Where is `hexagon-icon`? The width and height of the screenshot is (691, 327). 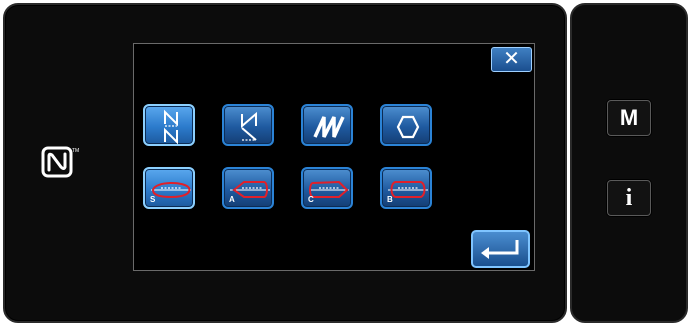 hexagon-icon is located at coordinates (408, 127).